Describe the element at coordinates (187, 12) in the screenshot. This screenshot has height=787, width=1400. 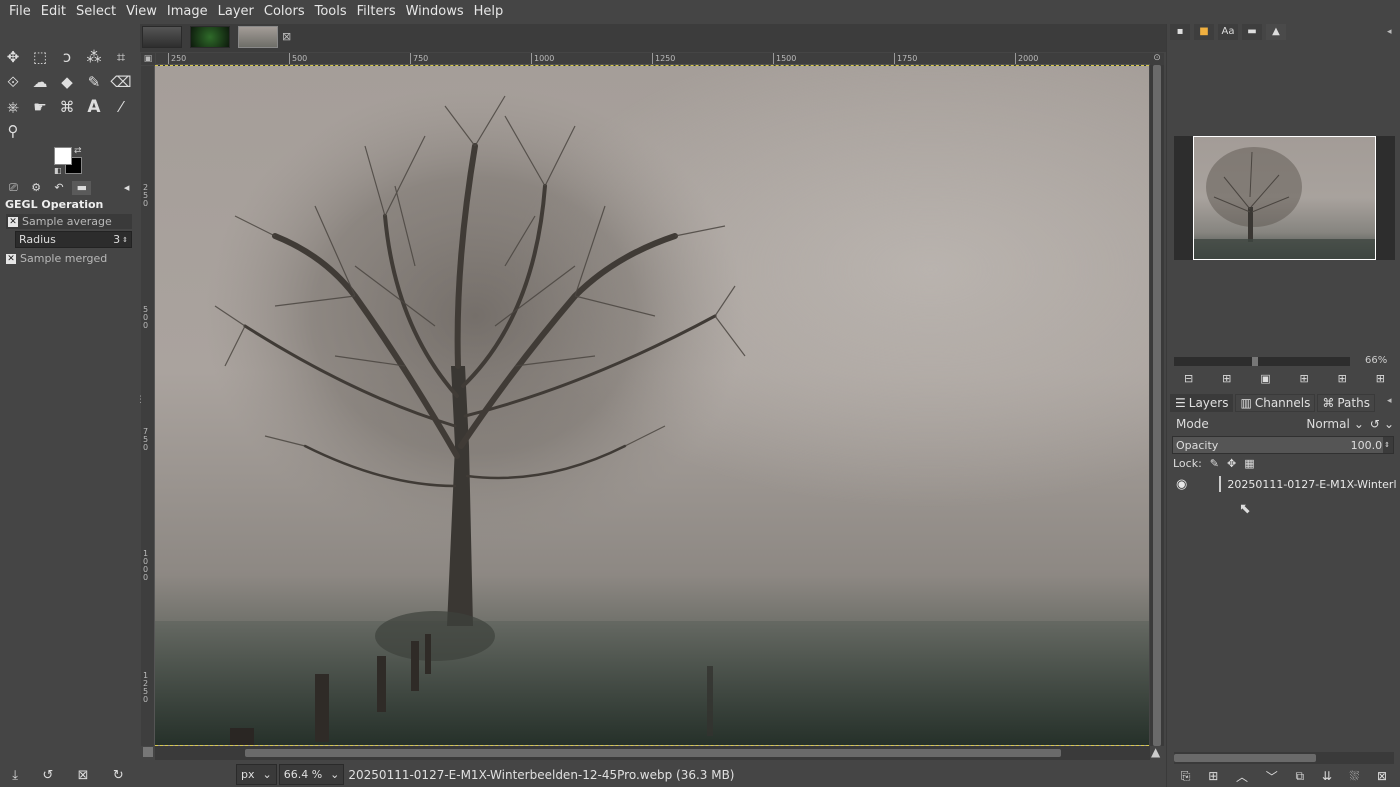
I see `menu-image: Image` at that location.